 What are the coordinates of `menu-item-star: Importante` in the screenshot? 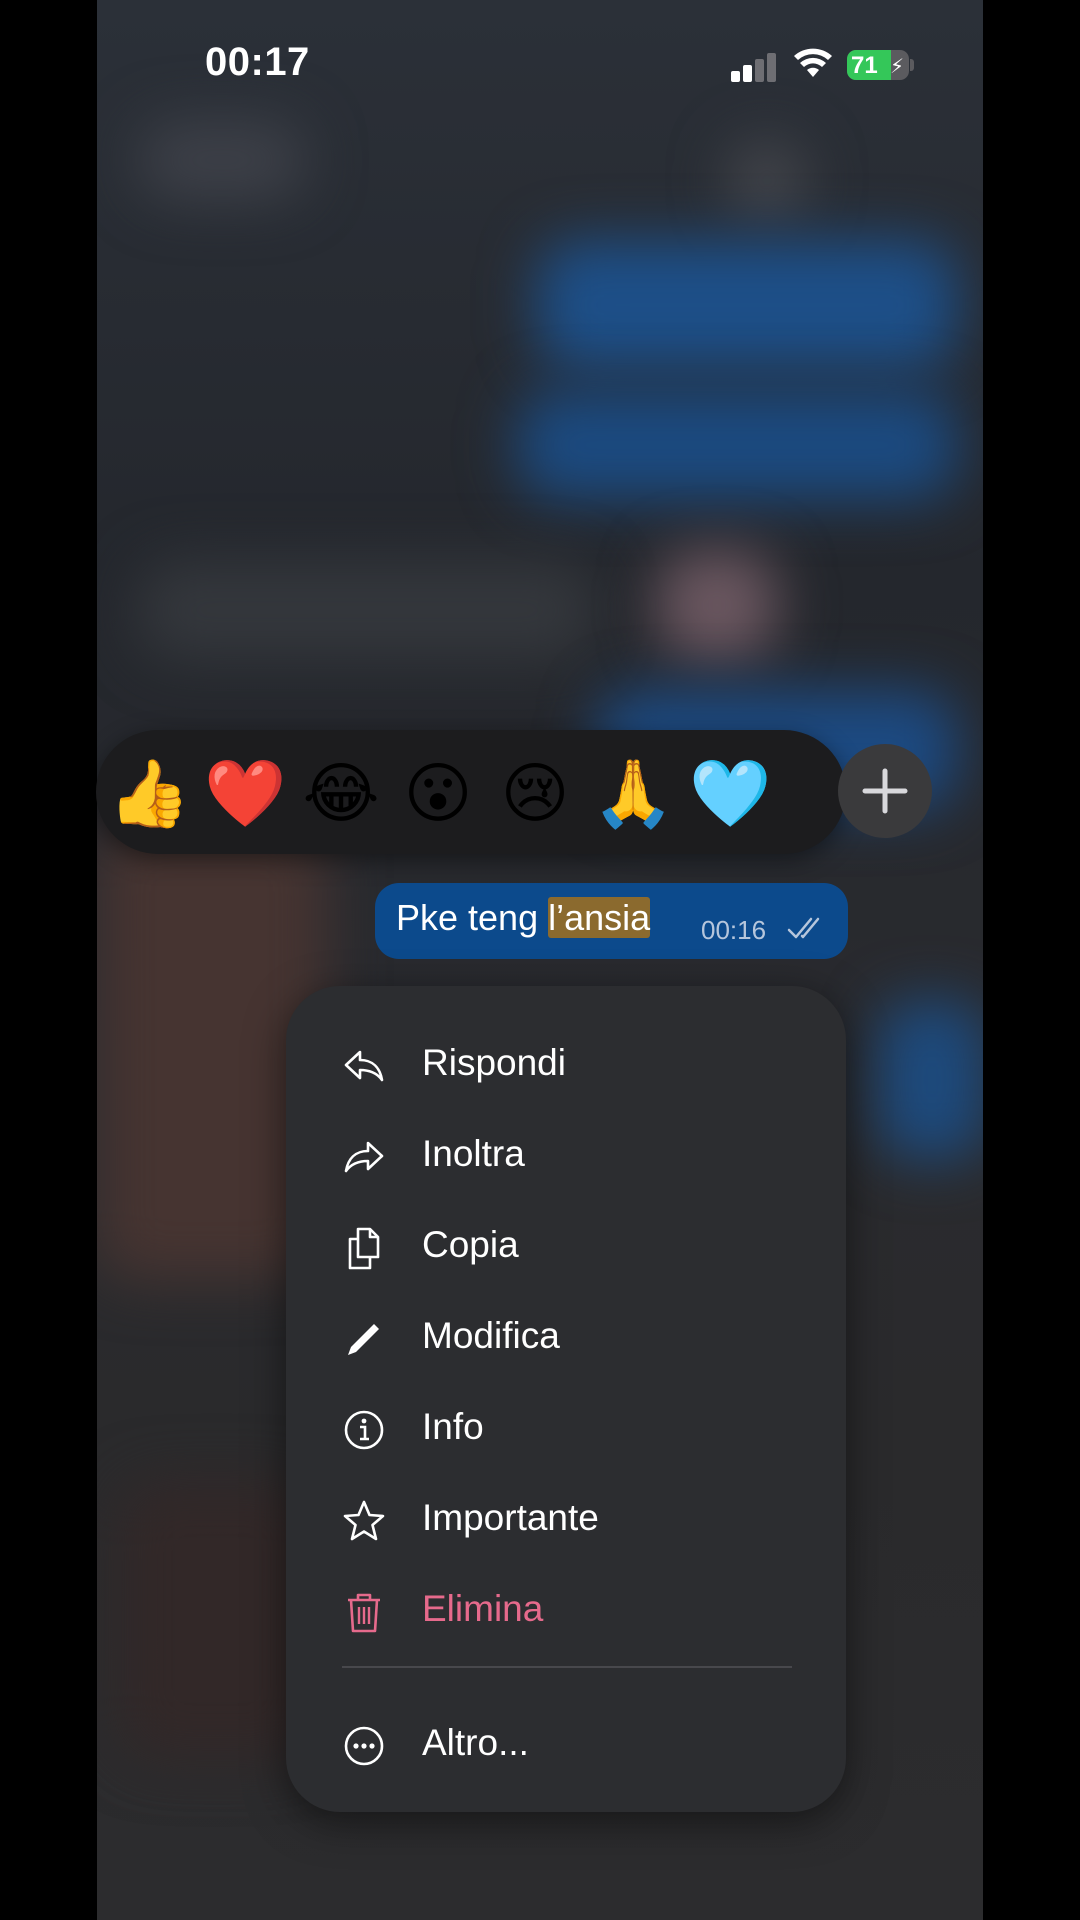 It's located at (566, 1520).